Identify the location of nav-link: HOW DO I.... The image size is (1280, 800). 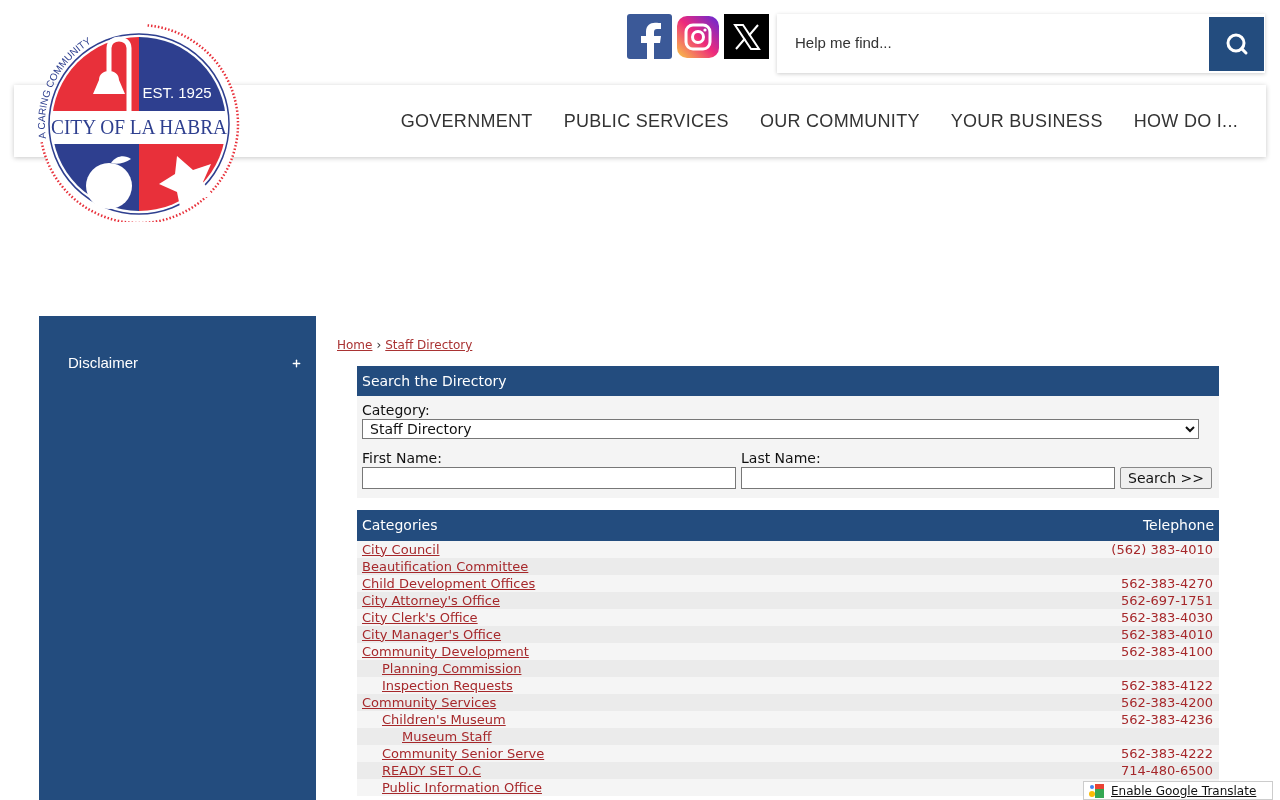
(1185, 121).